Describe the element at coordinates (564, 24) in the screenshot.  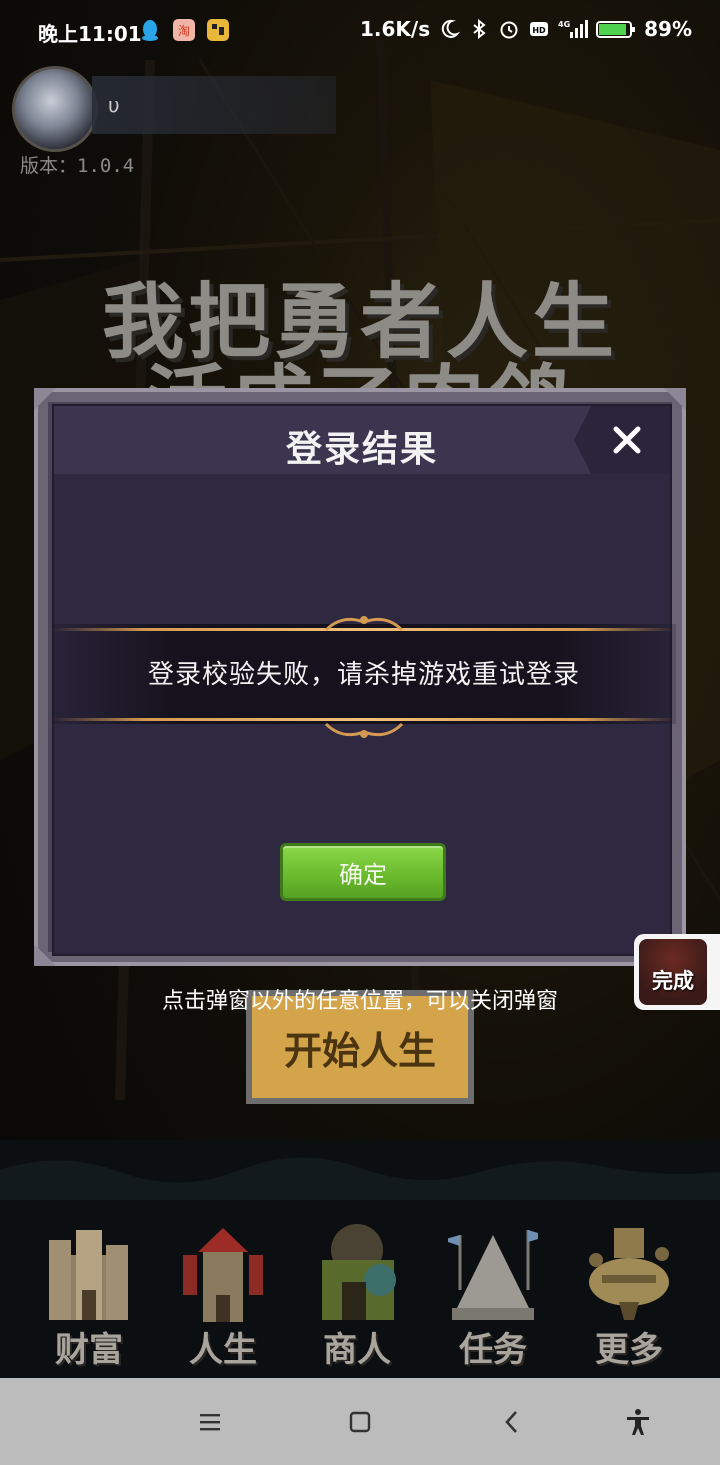
I see `svg-text: 4G` at that location.